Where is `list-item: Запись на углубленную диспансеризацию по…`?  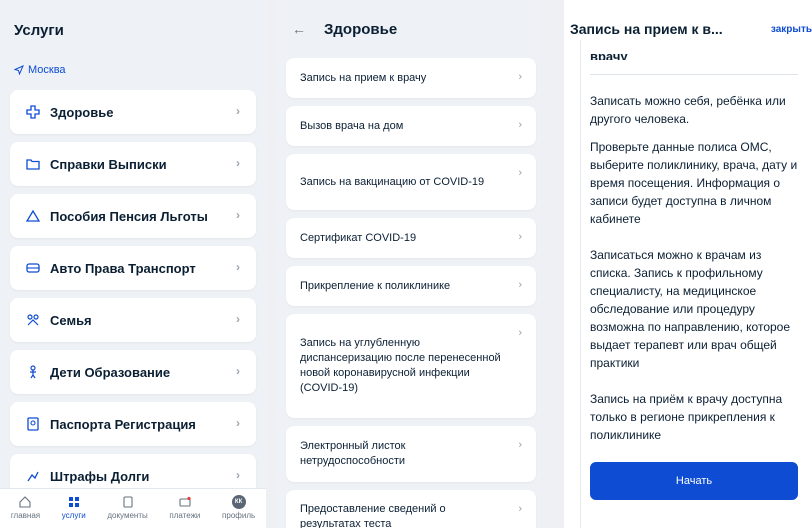
list-item: Запись на углубленную диспансеризацию по… is located at coordinates (411, 366).